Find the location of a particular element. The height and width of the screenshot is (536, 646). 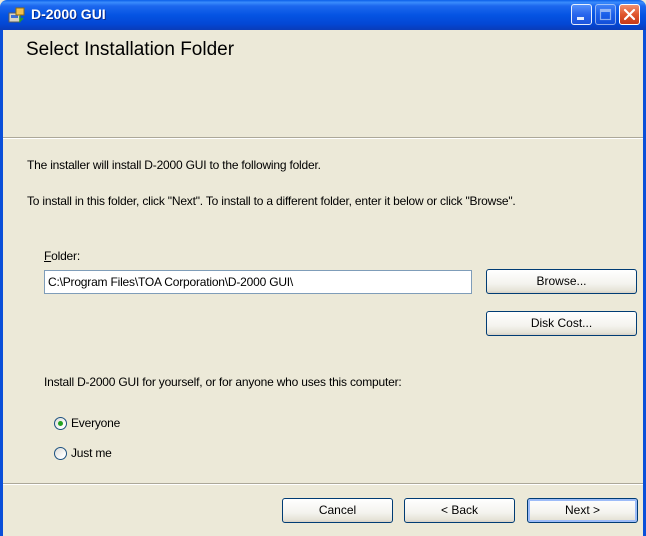

page-title: Select Installation Folder is located at coordinates (130, 49).